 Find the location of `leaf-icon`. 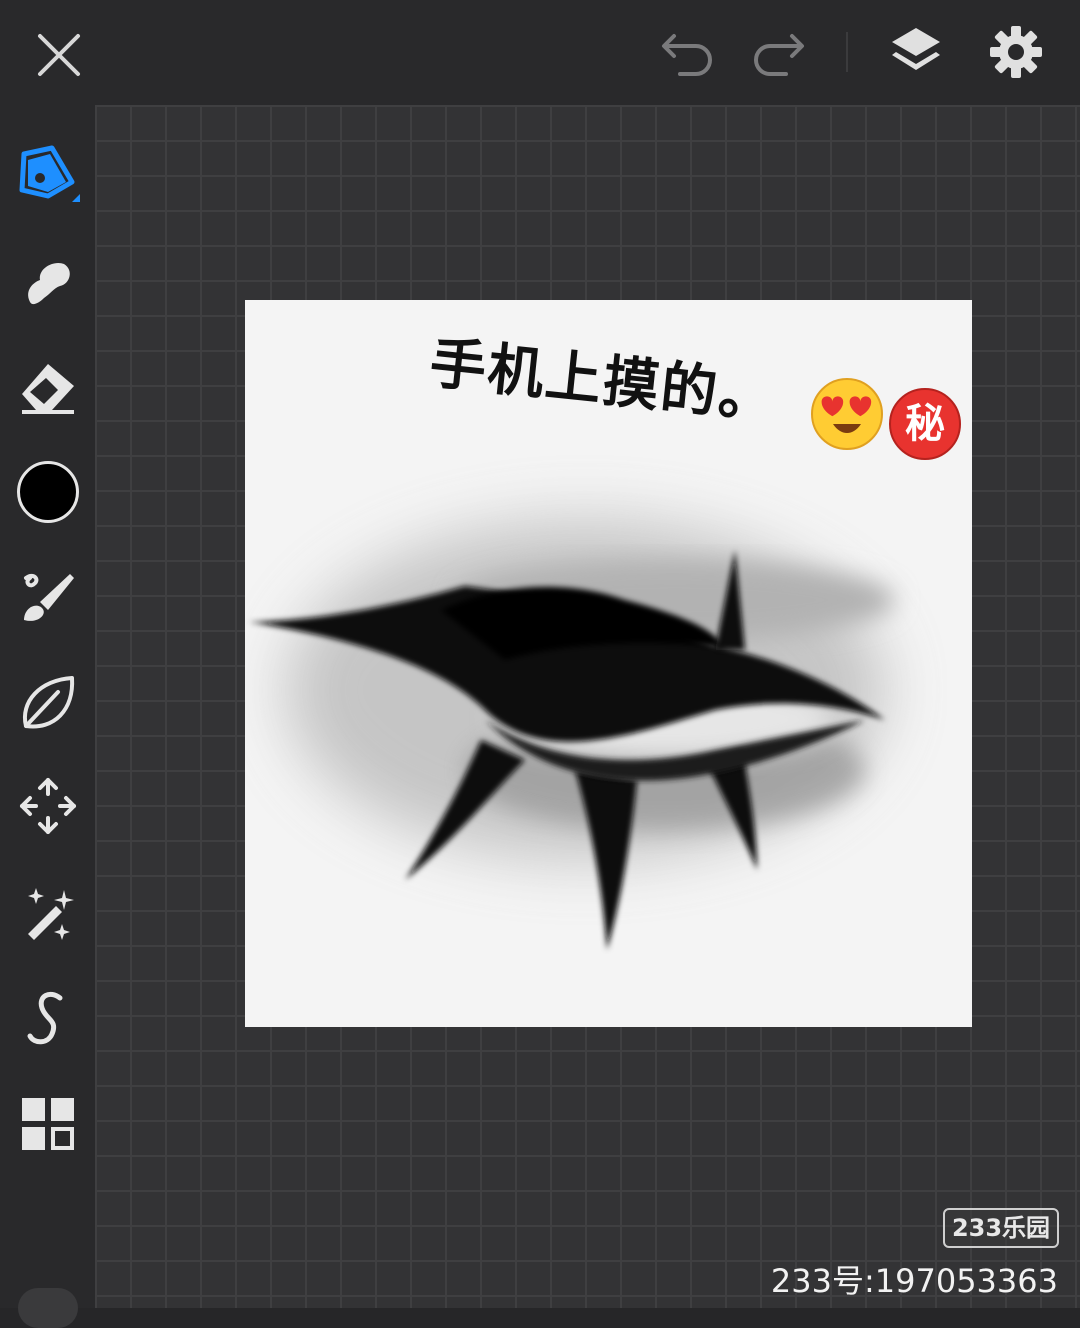

leaf-icon is located at coordinates (48, 703).